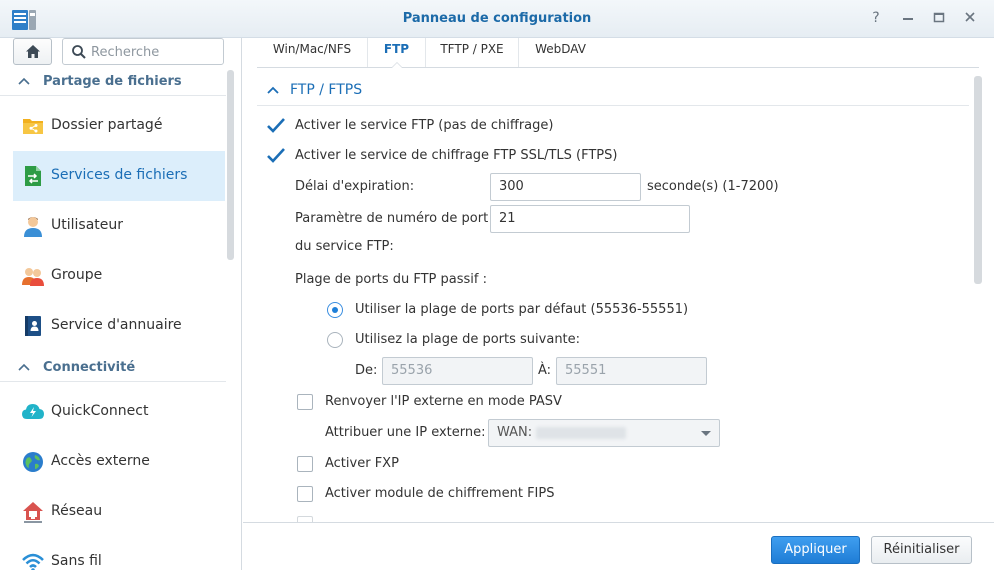  I want to click on tab-tftp-pxe: TFTP / PXE, so click(471, 52).